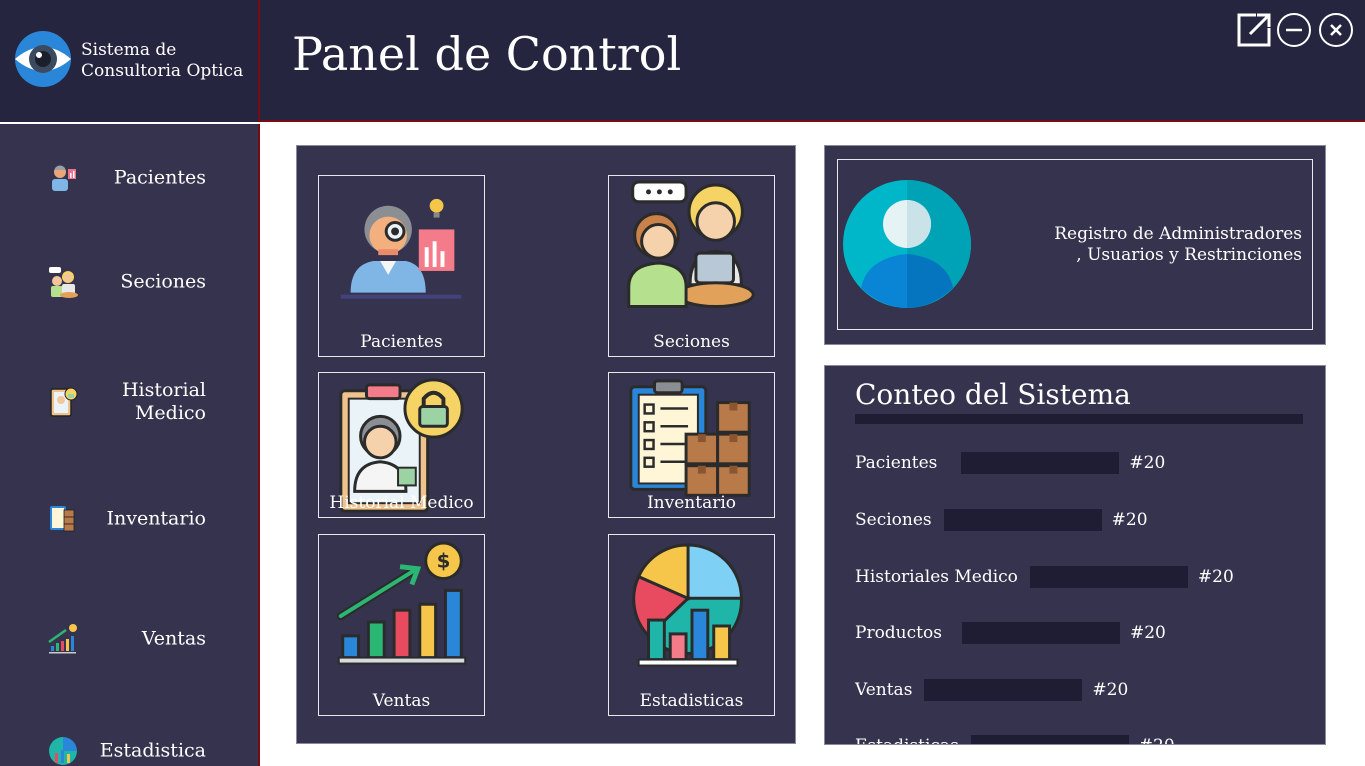 The width and height of the screenshot is (1365, 766). What do you see at coordinates (691, 244) in the screenshot?
I see `session-illustration-icon` at bounding box center [691, 244].